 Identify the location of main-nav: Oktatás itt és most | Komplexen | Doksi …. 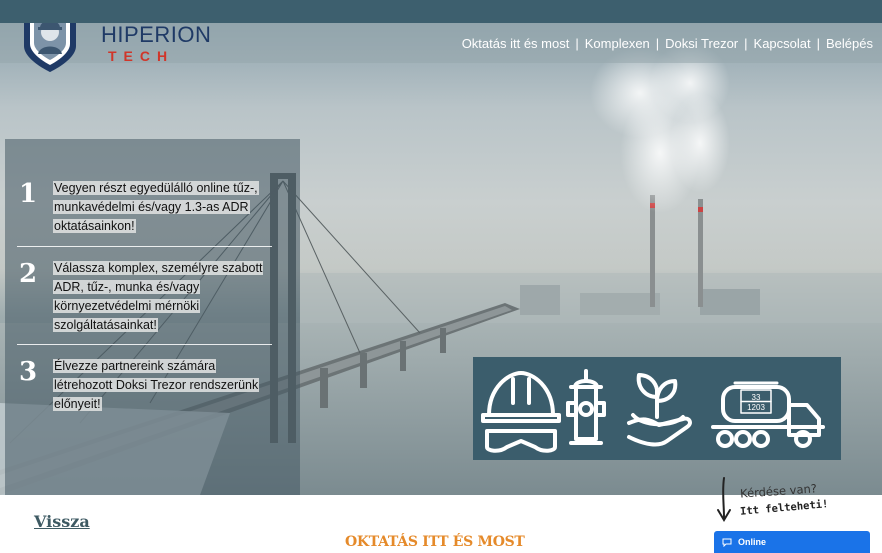
(667, 43).